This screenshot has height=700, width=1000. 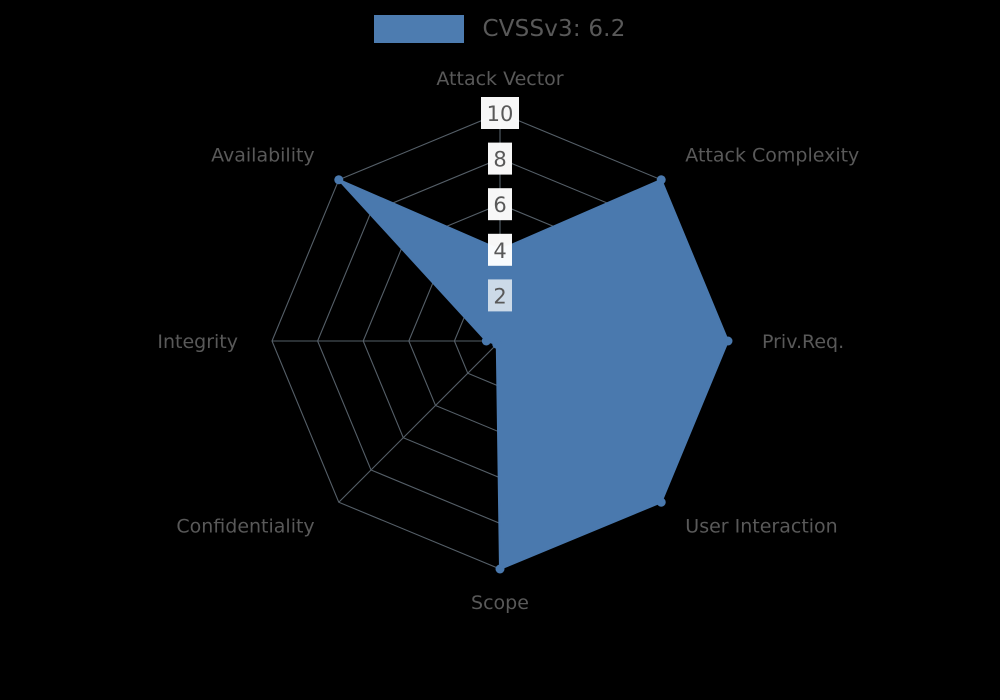 I want to click on axis-label-confidentiality: Confidentiality, so click(x=245, y=526).